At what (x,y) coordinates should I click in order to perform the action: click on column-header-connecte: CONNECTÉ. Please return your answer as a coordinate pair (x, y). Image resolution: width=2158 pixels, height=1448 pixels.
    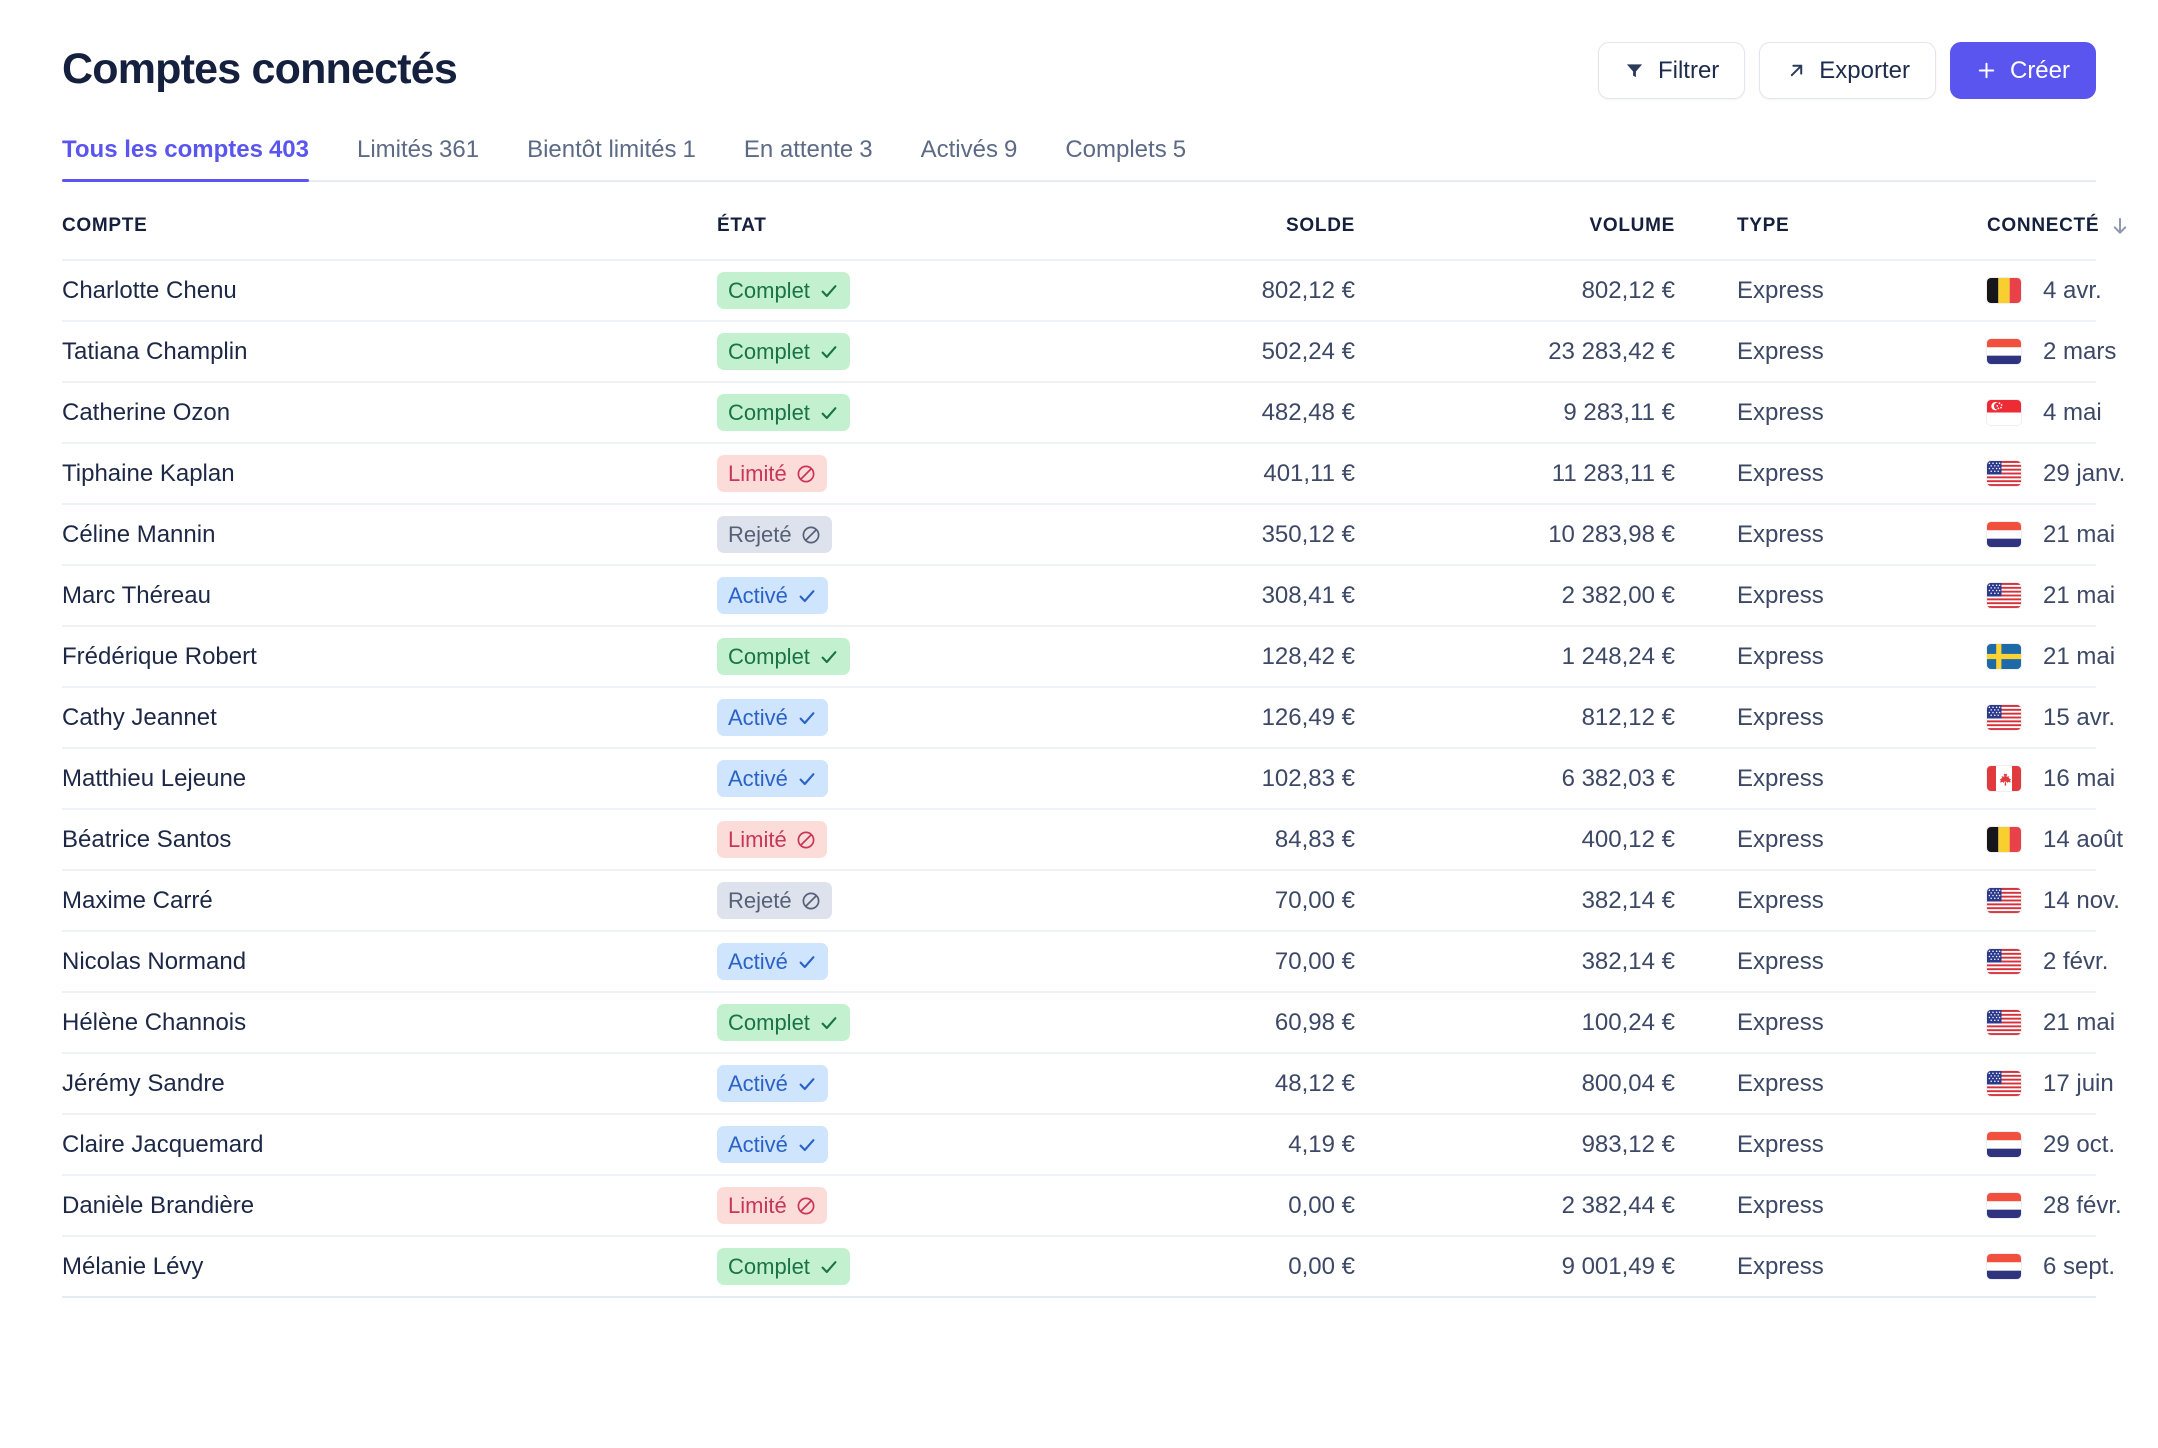
    Looking at the image, I should click on (2057, 221).